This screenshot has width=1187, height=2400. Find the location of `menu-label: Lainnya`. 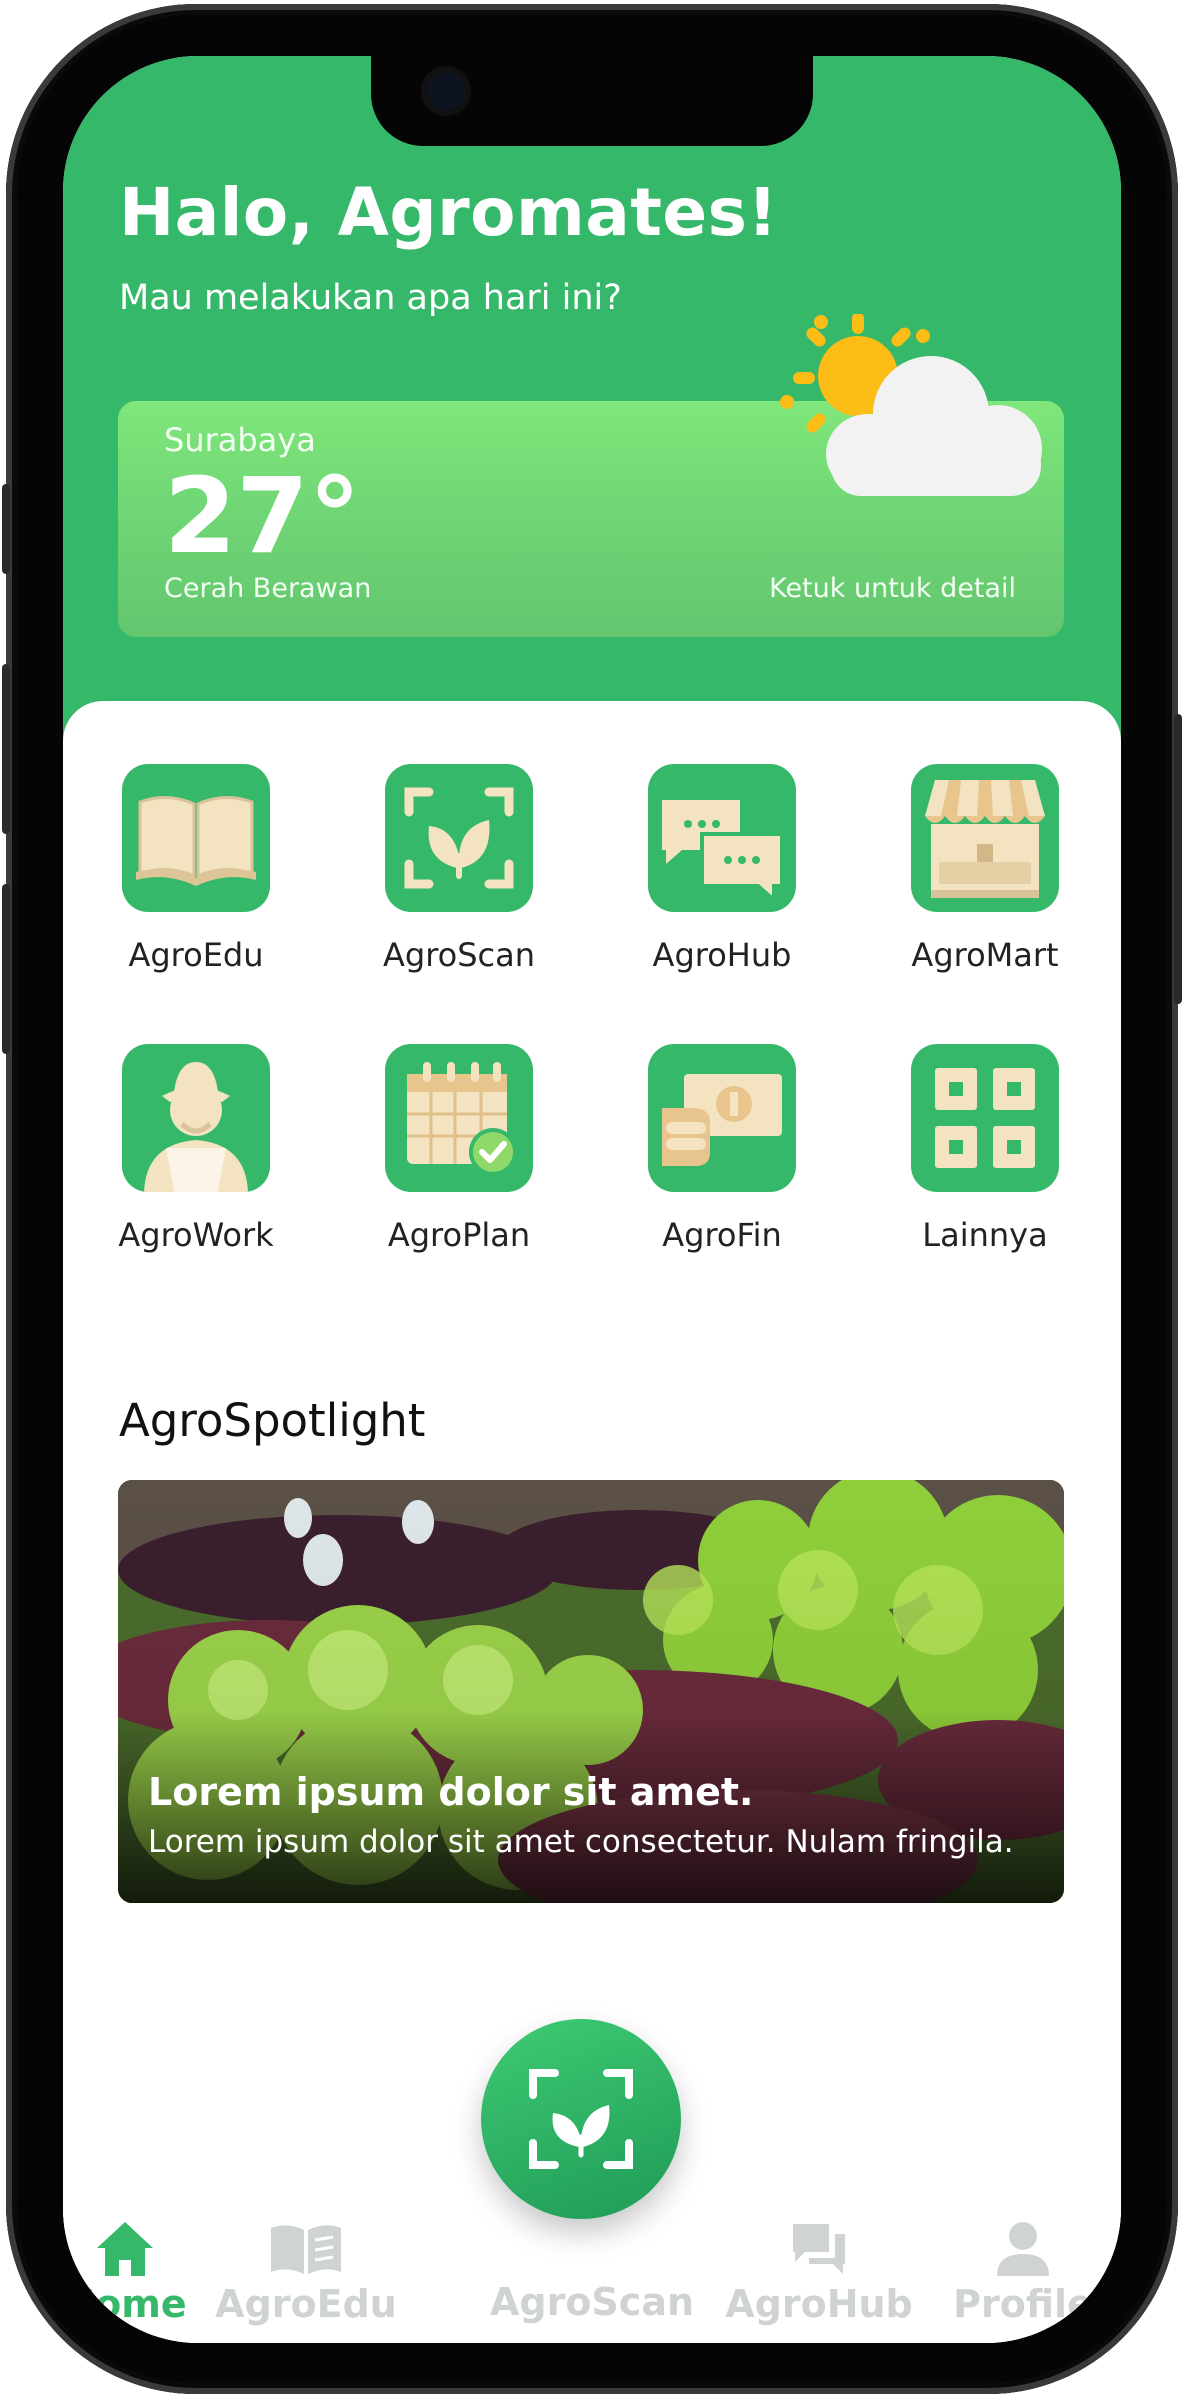

menu-label: Lainnya is located at coordinates (985, 1235).